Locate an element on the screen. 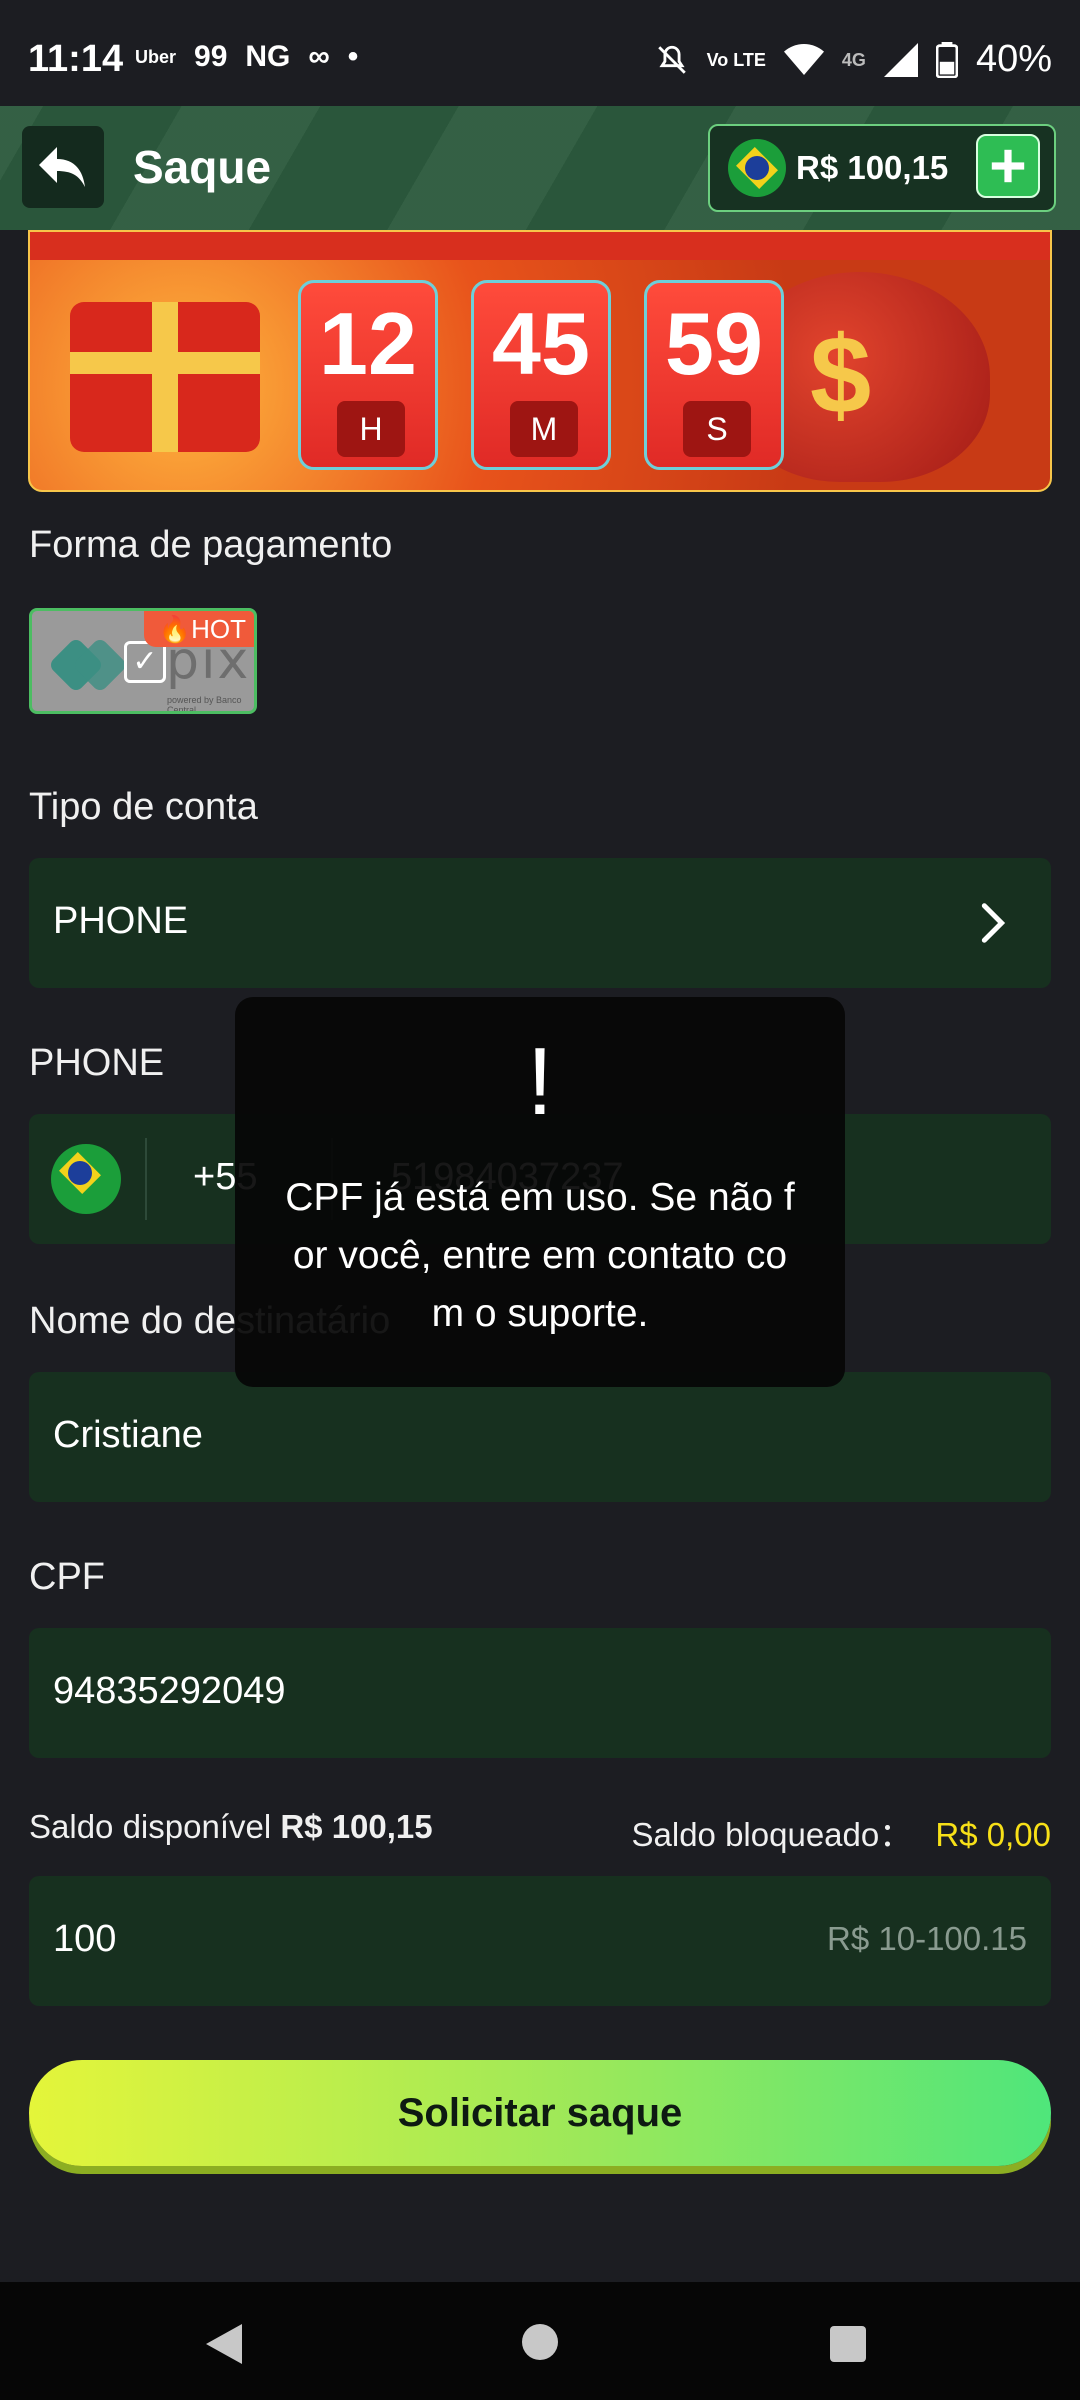 This screenshot has width=1080, height=2400. status-bar: 11:14 Uber 99 NG ∞ • Vo LTE 4G 40% is located at coordinates (540, 53).